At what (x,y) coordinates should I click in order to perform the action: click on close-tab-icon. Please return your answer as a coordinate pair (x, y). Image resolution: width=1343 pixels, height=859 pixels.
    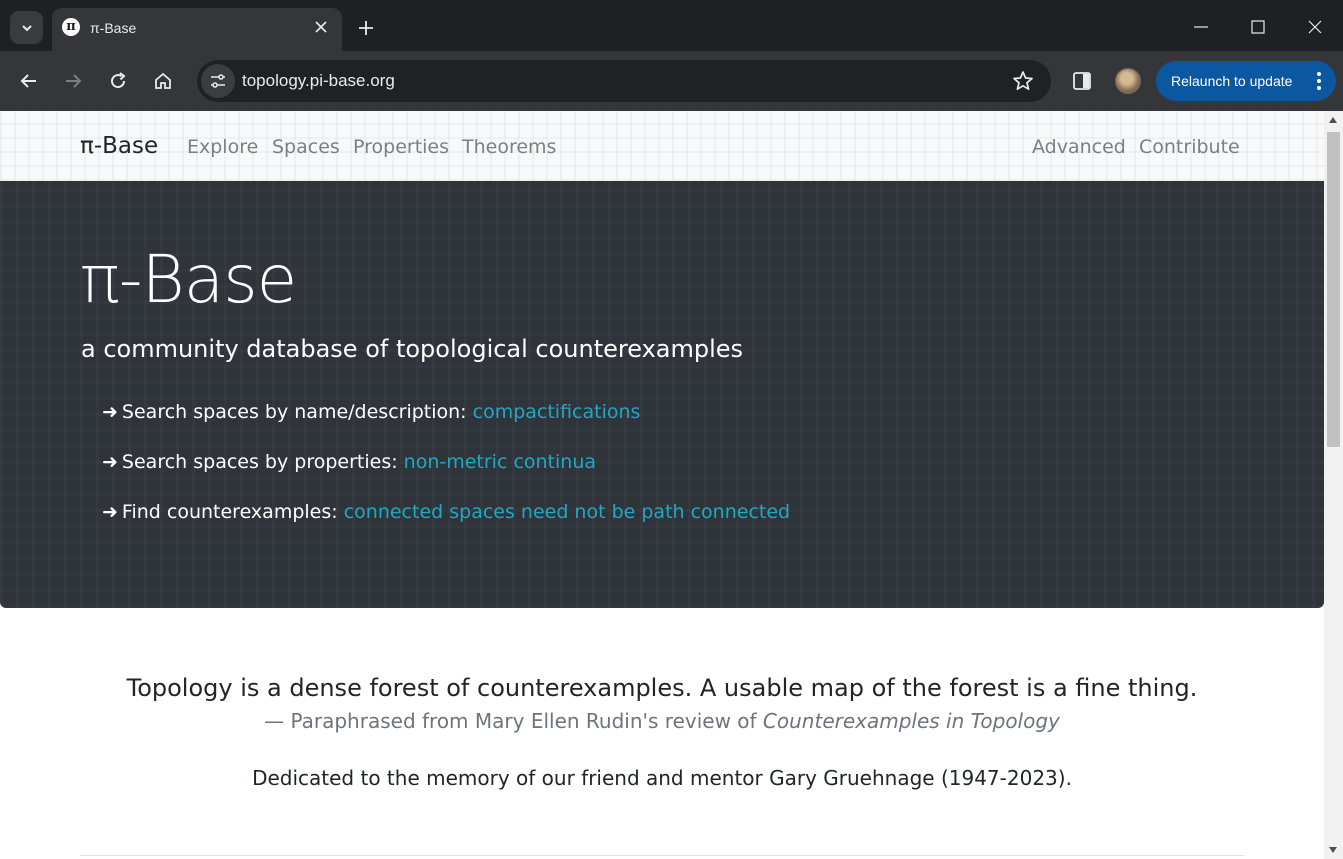
    Looking at the image, I should click on (321, 27).